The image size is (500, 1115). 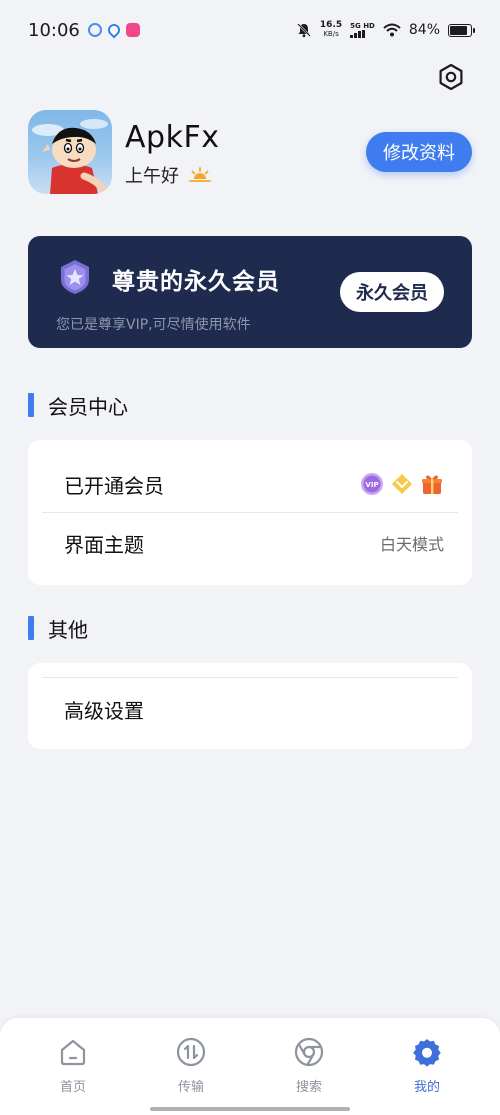 I want to click on signal-label: 5G HD, so click(x=362, y=26).